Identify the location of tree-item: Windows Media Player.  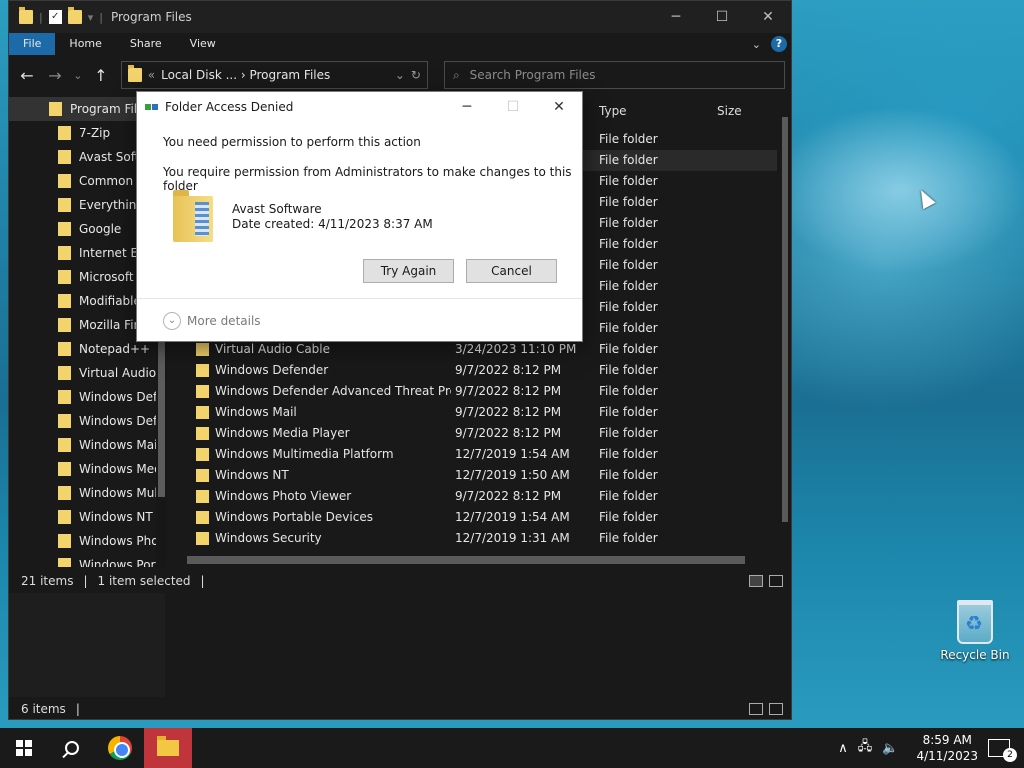
(88, 469).